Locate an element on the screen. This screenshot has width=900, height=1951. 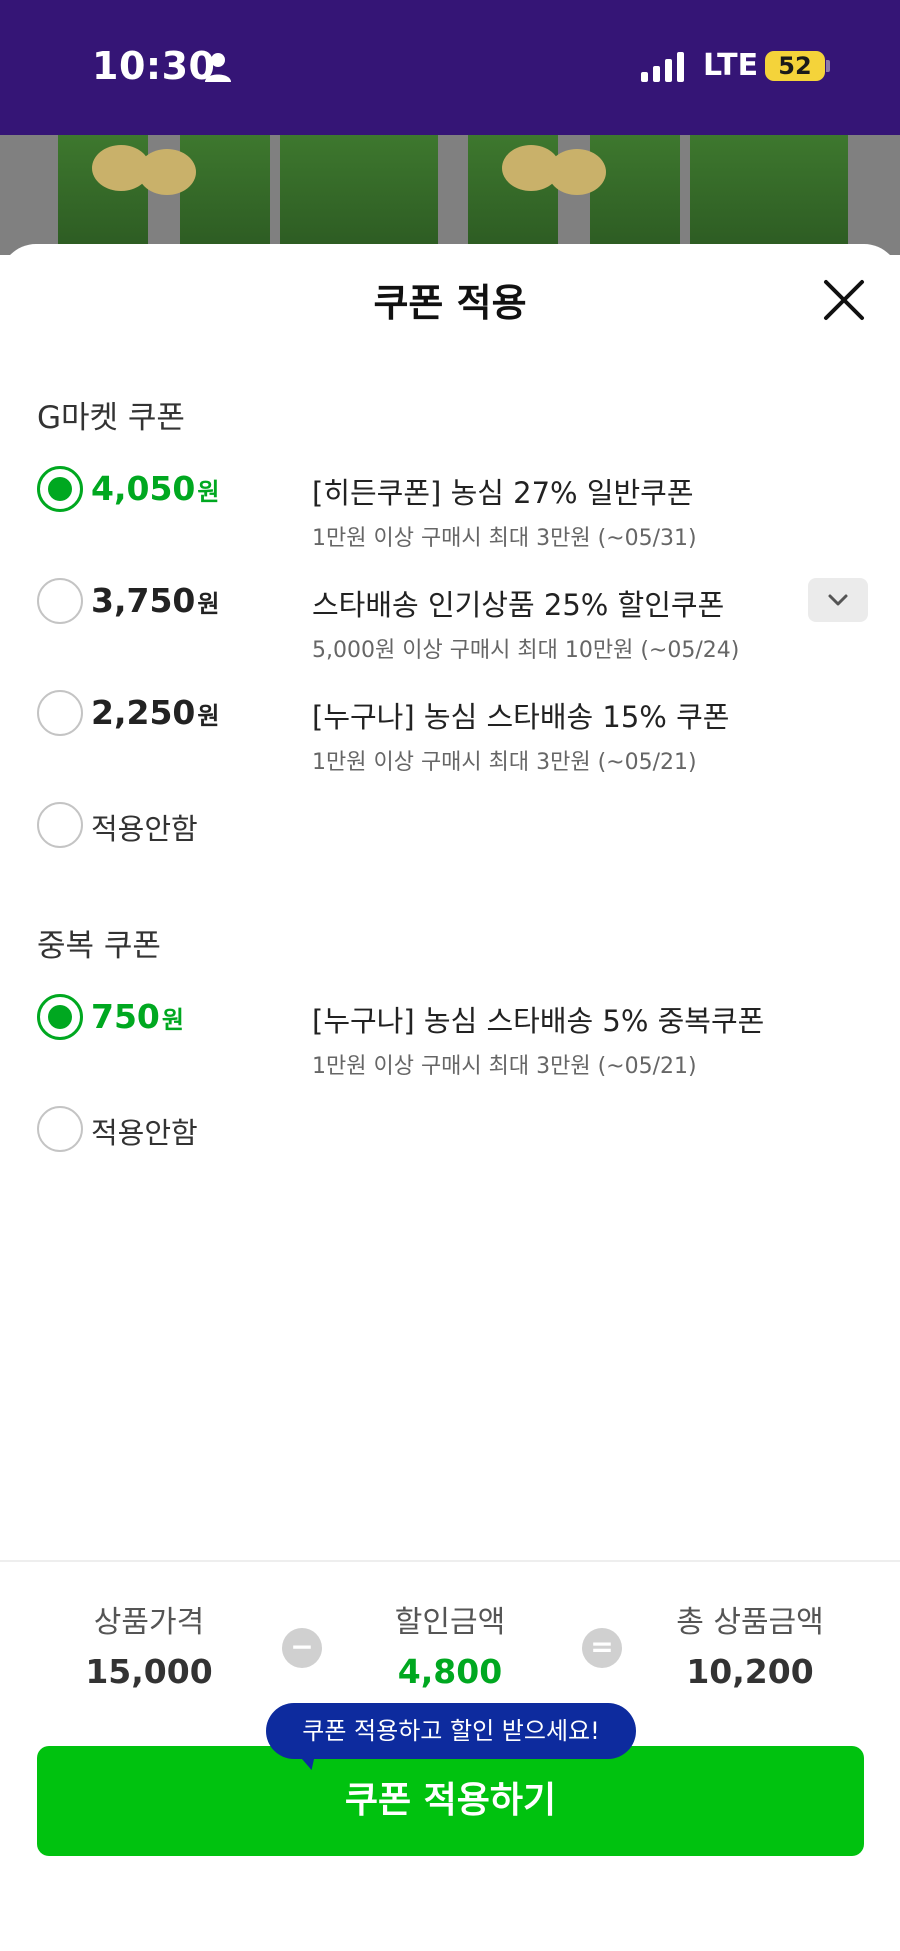
section-title-duplicate-coupon: 중복 쿠폰 is located at coordinates (99, 946).